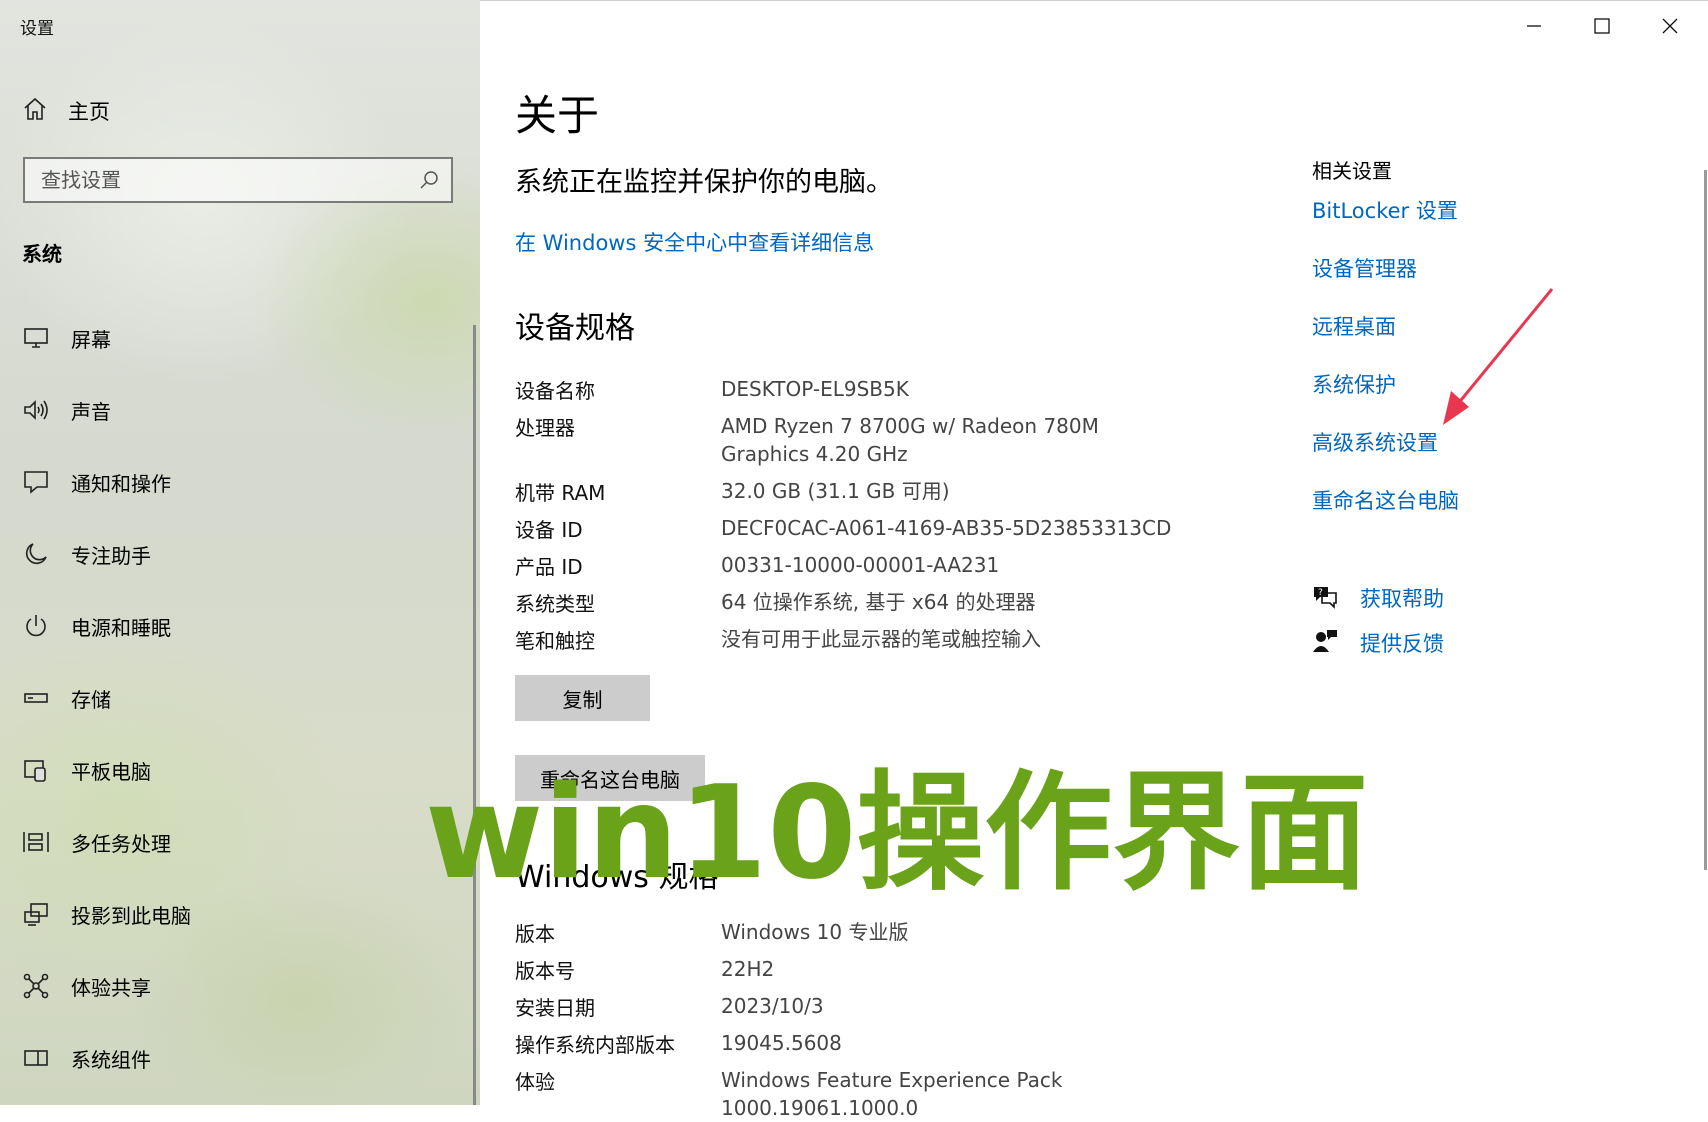 The image size is (1708, 1122). Describe the element at coordinates (474, 715) in the screenshot. I see `sidebar-scrollbar` at that location.